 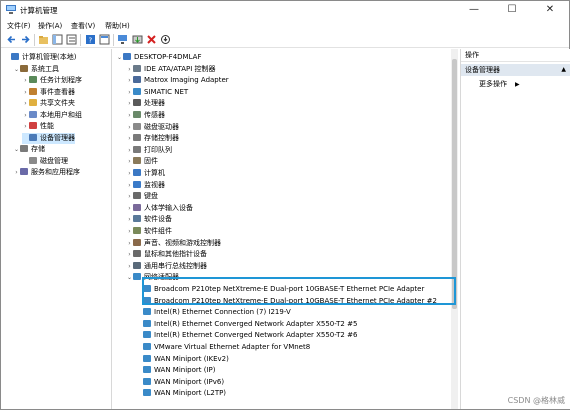 What do you see at coordinates (11, 9) in the screenshot?
I see `computer-management-icon` at bounding box center [11, 9].